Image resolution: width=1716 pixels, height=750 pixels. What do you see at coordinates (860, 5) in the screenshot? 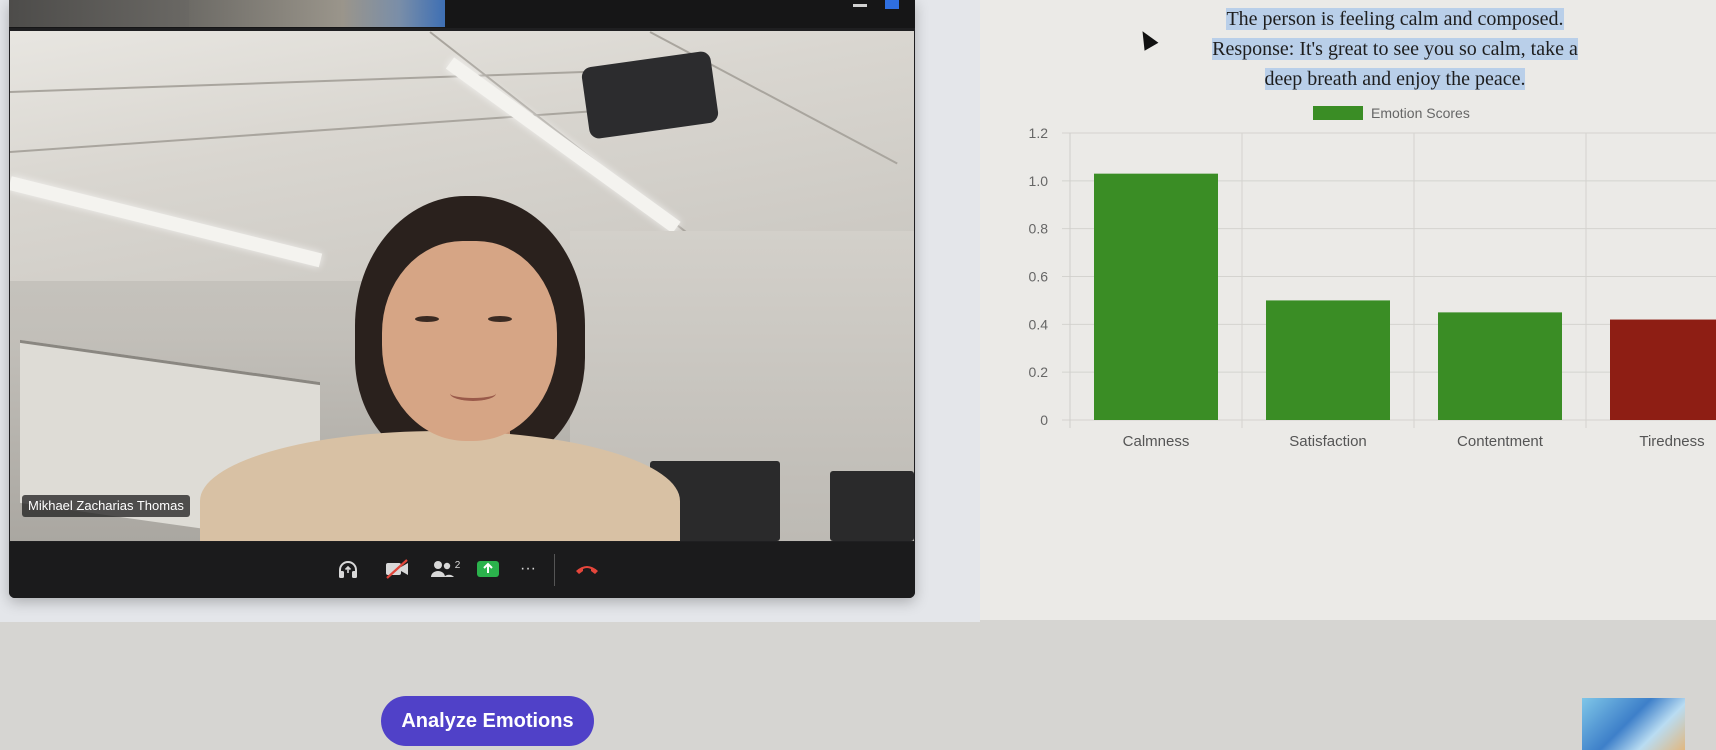
I see `minimize-icon` at bounding box center [860, 5].